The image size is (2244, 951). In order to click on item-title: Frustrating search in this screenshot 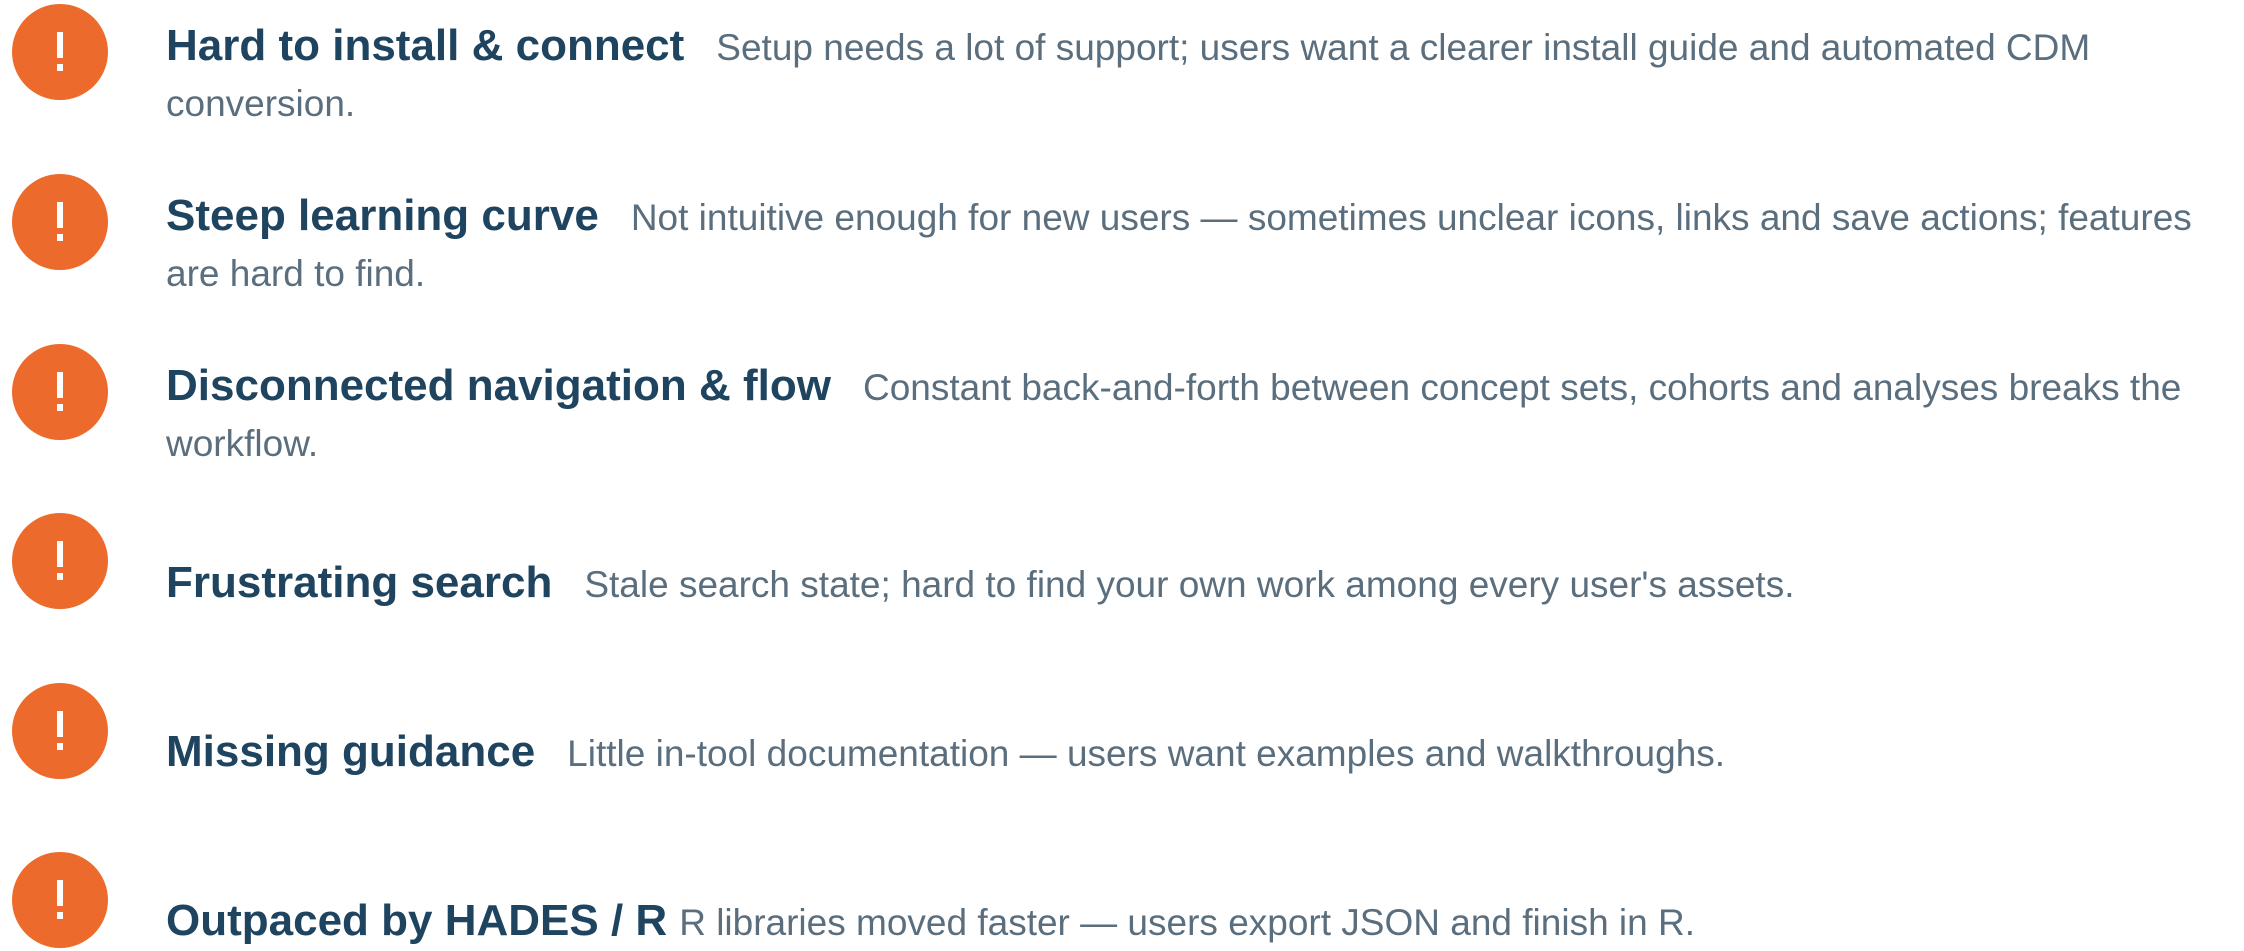, I will do `click(359, 582)`.